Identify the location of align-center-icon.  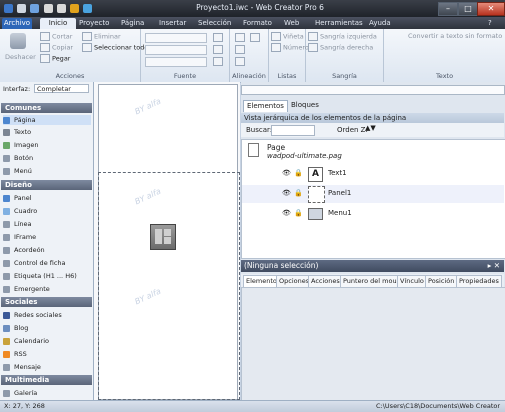
(240, 49).